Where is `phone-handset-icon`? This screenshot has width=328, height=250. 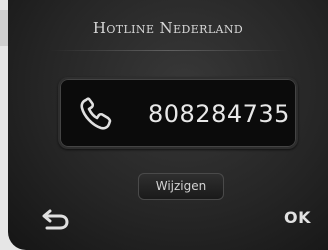
phone-handset-icon is located at coordinates (96, 113).